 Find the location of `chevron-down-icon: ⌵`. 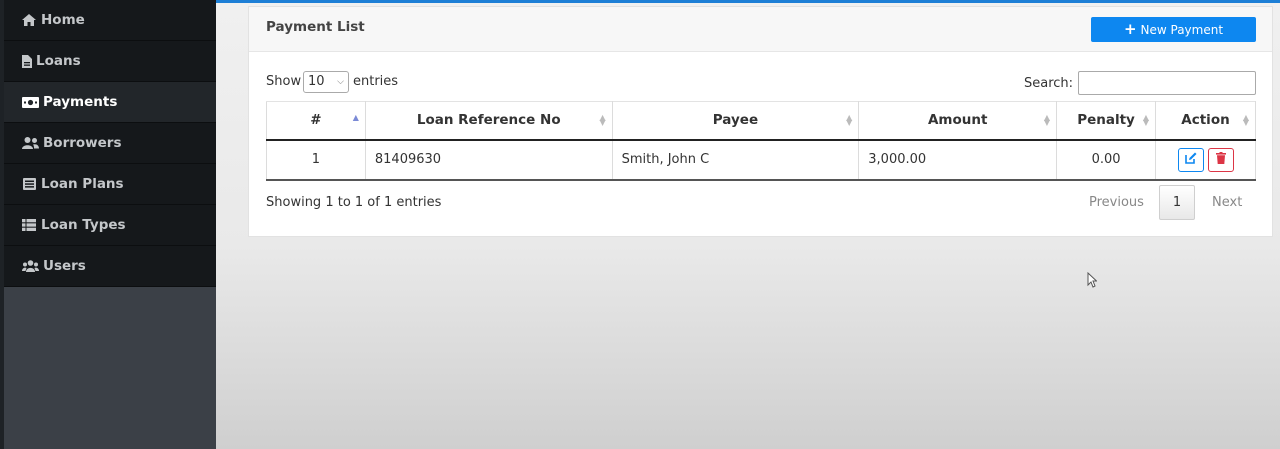

chevron-down-icon: ⌵ is located at coordinates (340, 82).